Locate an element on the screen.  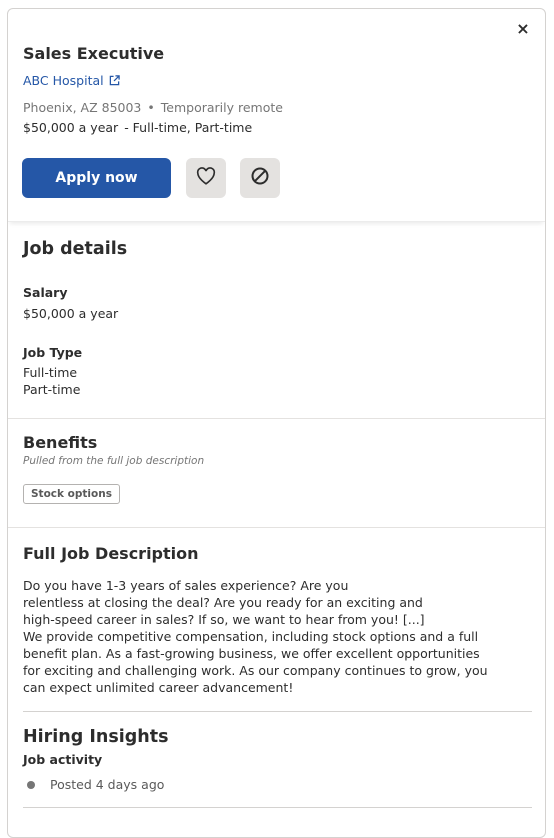
job-activity-label: Job activity is located at coordinates (63, 759).